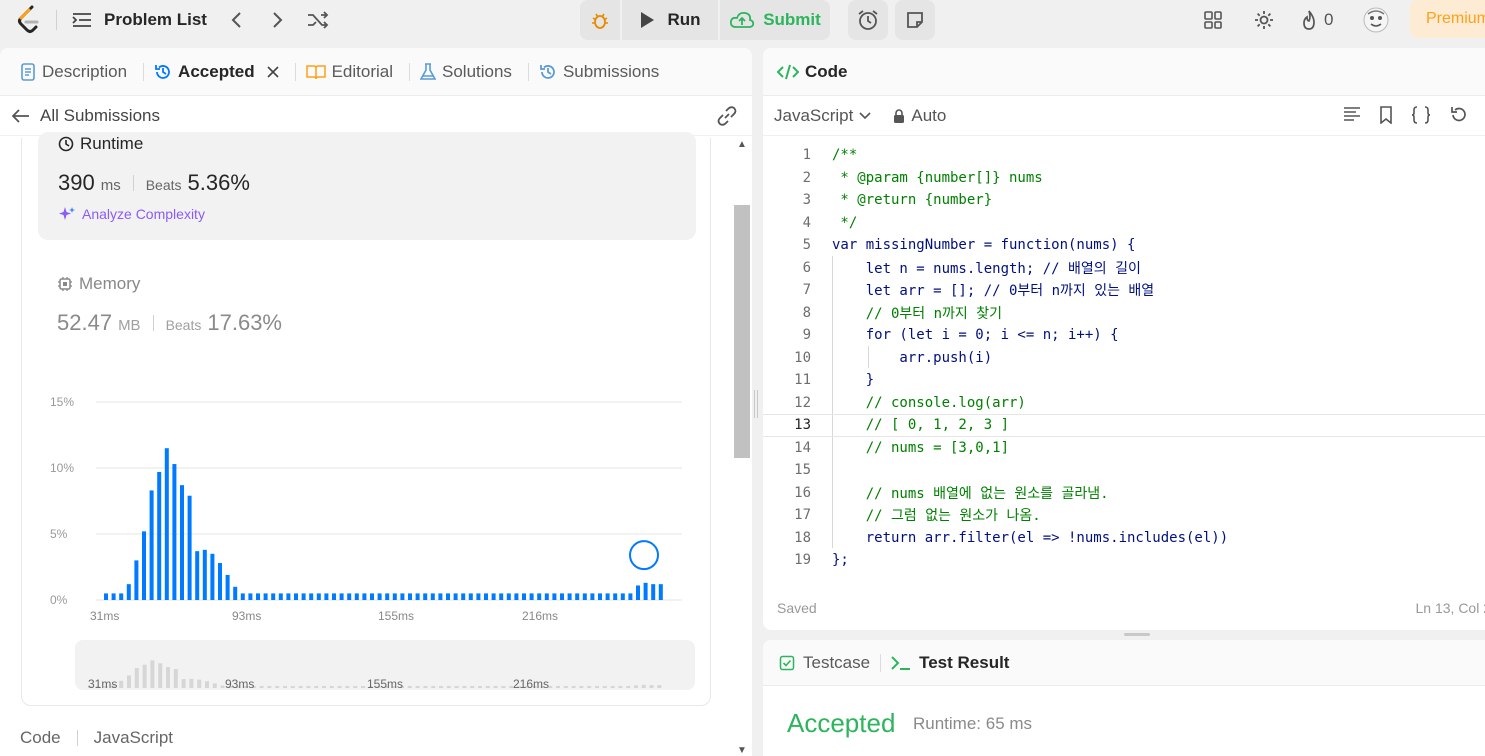  Describe the element at coordinates (1447, 19) in the screenshot. I see `premium-button: Premium` at that location.